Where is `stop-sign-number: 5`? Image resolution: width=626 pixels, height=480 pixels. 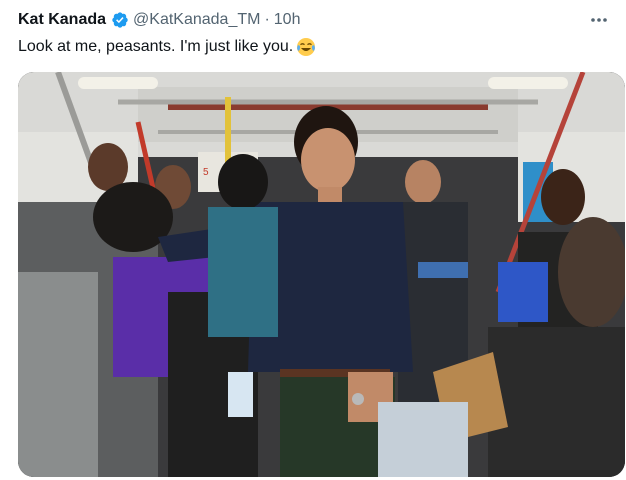 stop-sign-number: 5 is located at coordinates (206, 172).